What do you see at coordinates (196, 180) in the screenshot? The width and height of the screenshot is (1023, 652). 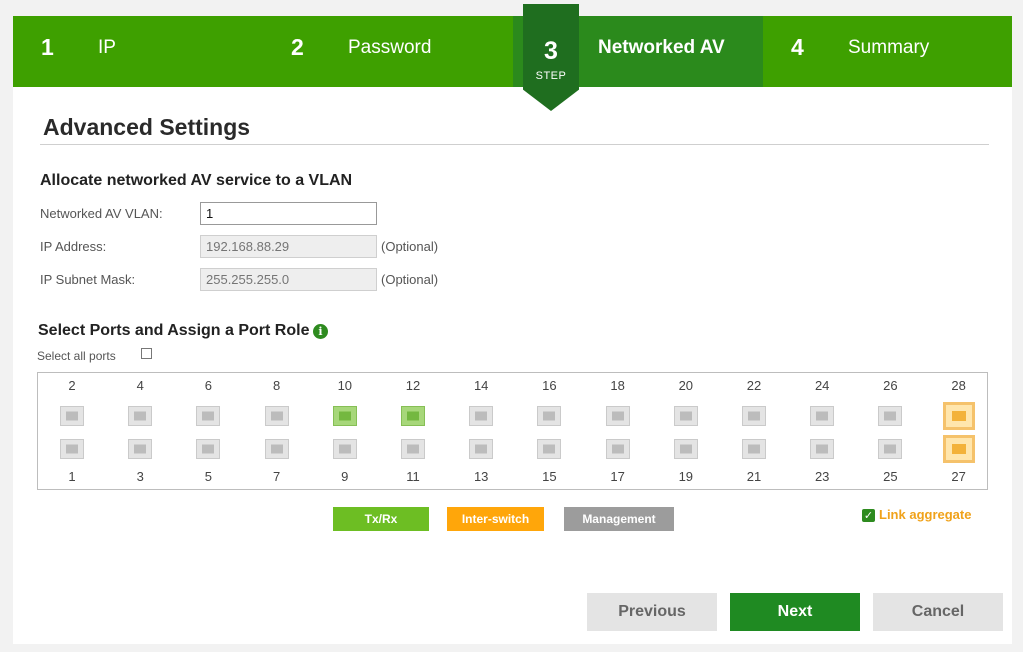 I see `vlan-section-title: Allocate networked AV service to a VLAN` at bounding box center [196, 180].